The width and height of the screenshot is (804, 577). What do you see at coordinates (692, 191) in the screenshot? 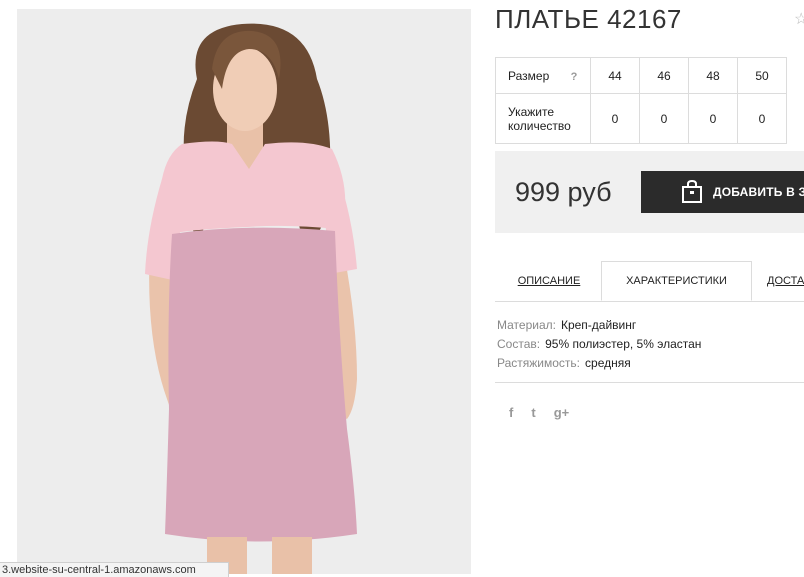
I see `shopping-bag-icon` at bounding box center [692, 191].